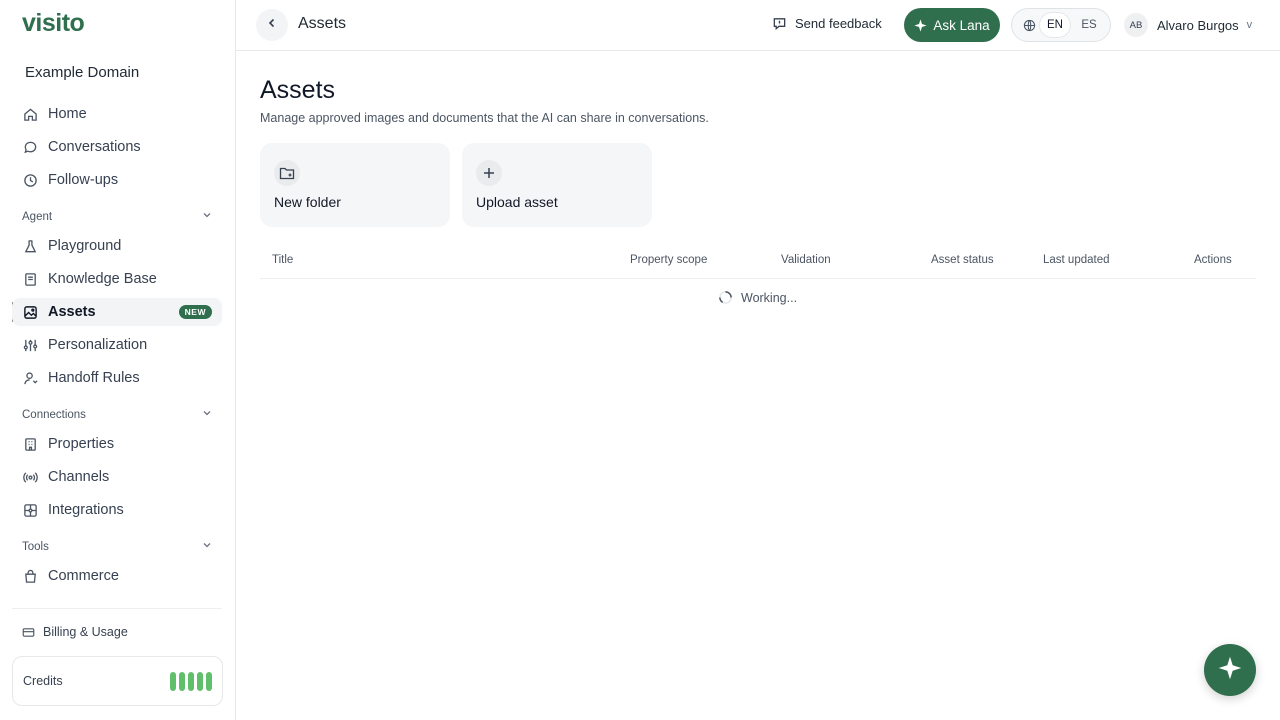 Image resolution: width=1280 pixels, height=720 pixels. I want to click on sidebar-item-label: Channels, so click(79, 477).